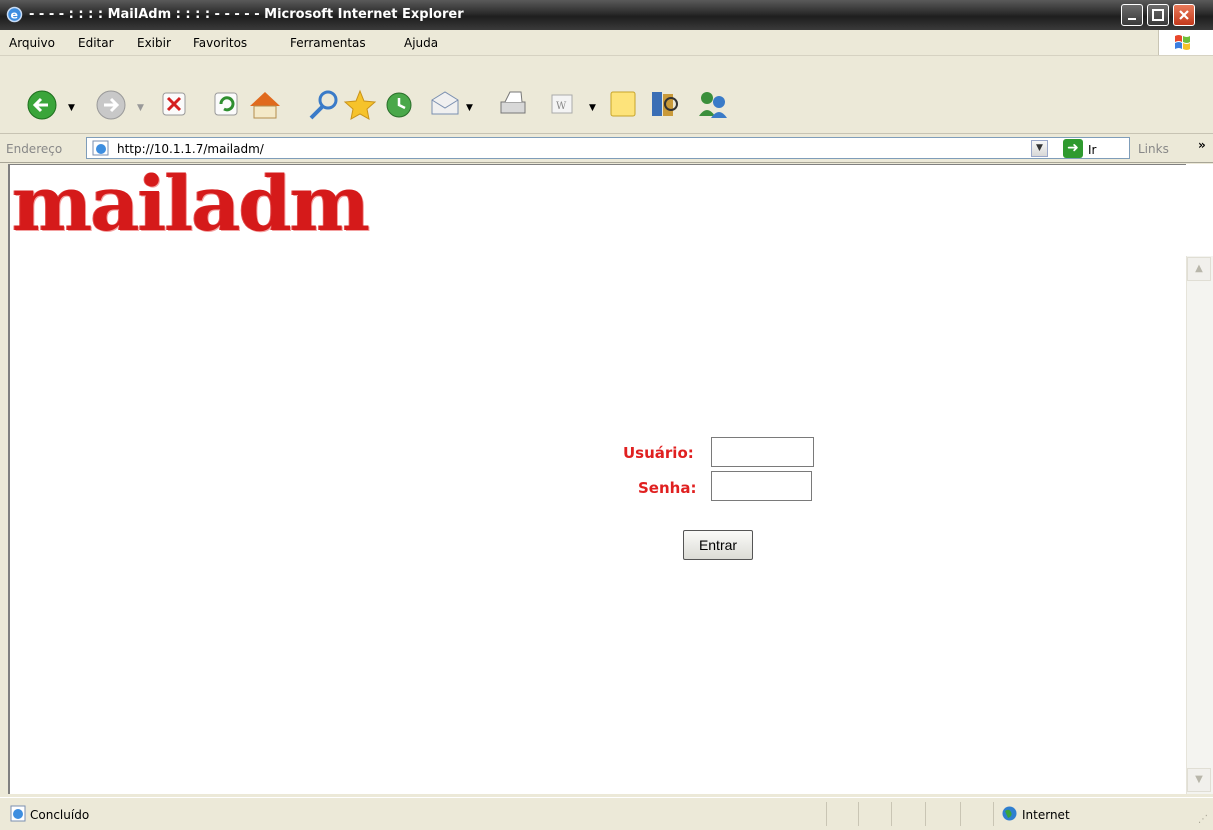 The height and width of the screenshot is (830, 1213). I want to click on status-text: Concluído, so click(60, 815).